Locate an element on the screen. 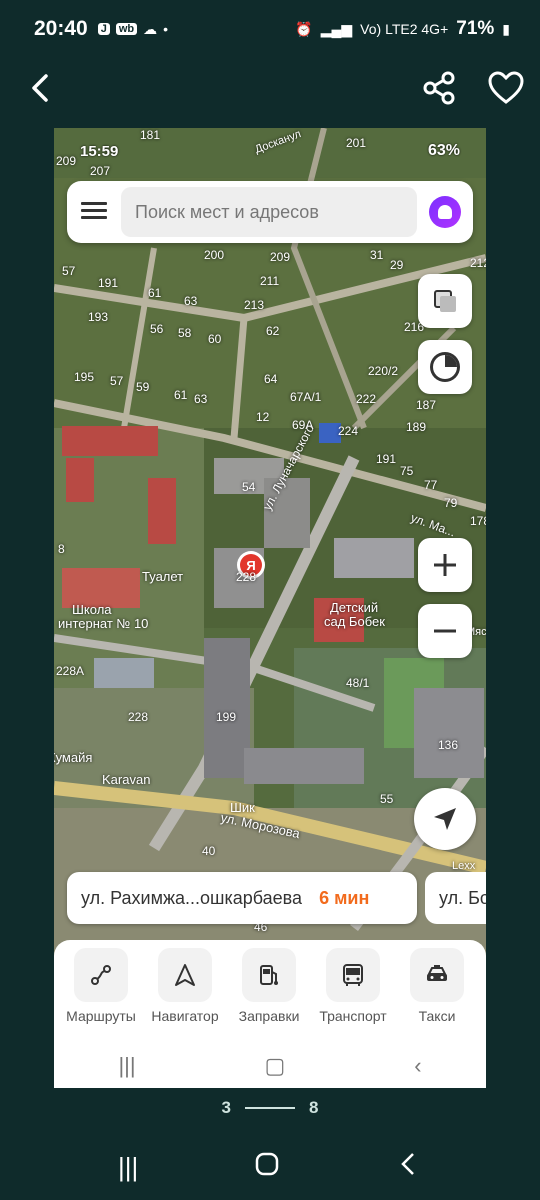 This screenshot has width=540, height=1200. search-input: Поиск мест и адресов is located at coordinates (269, 212).